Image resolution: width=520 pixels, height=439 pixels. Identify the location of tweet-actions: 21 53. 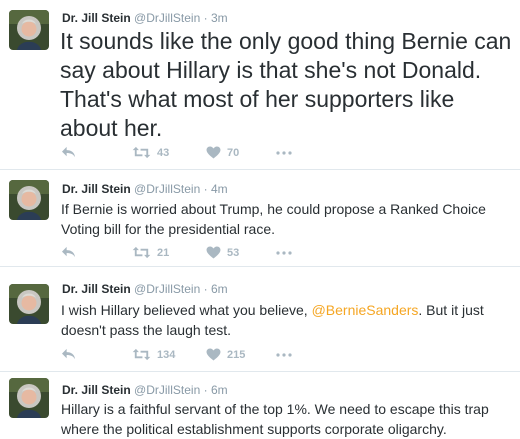
(211, 254).